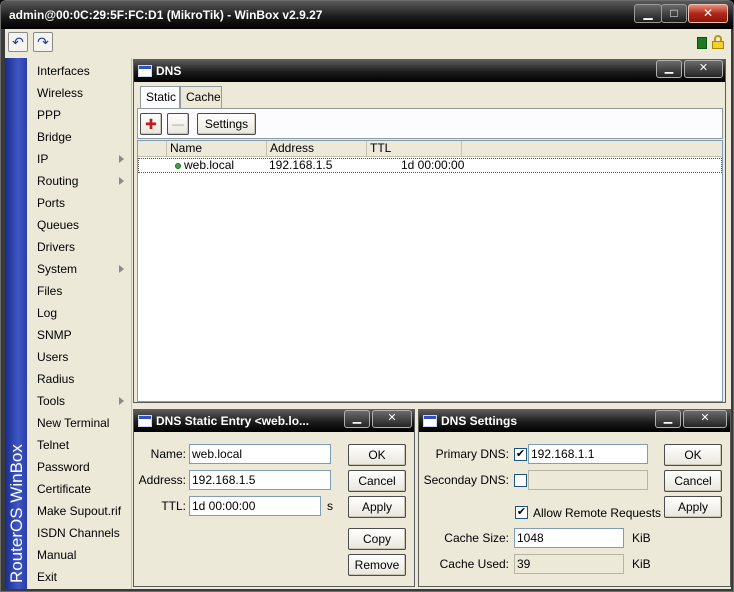  Describe the element at coordinates (569, 538) in the screenshot. I see `cache-size-field: 1048` at that location.